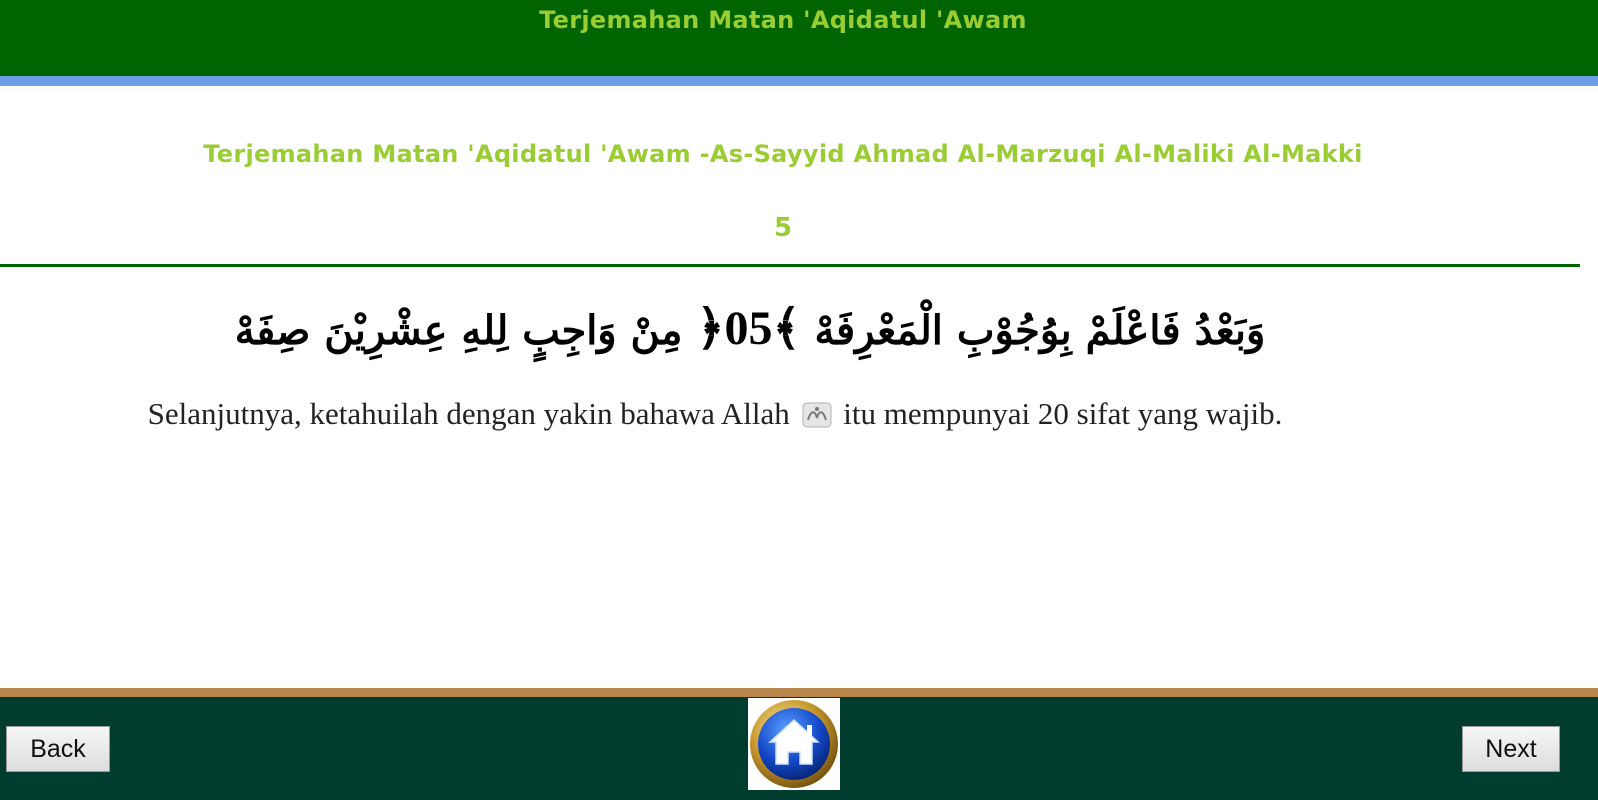 This screenshot has height=800, width=1598. I want to click on translation-second-part: itu mempunyai 20 sifat yang wajib., so click(1063, 413).